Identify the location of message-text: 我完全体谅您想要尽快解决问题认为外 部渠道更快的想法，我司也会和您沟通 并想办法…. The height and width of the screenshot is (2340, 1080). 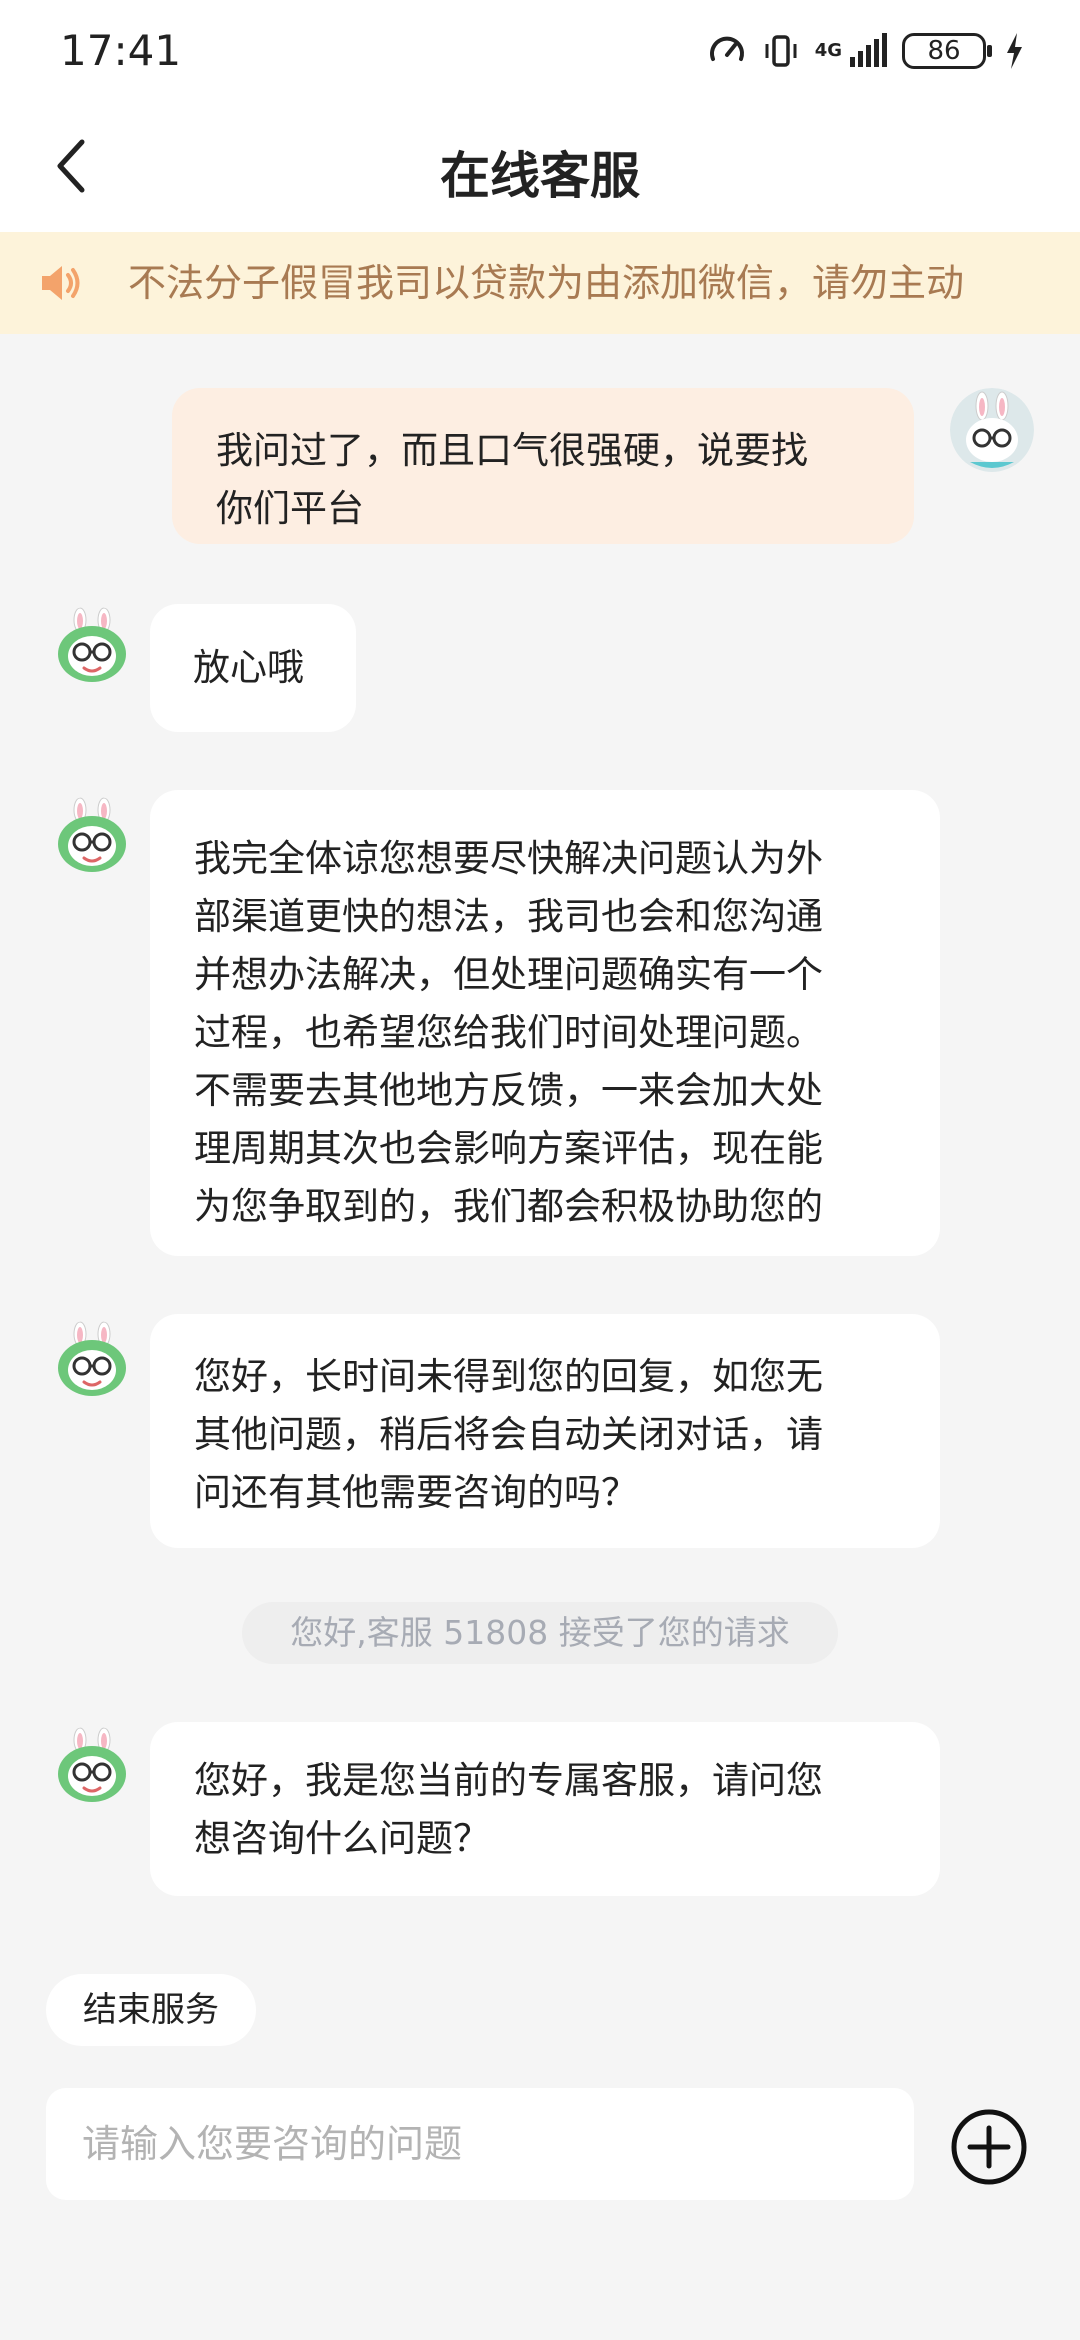
(508, 1032).